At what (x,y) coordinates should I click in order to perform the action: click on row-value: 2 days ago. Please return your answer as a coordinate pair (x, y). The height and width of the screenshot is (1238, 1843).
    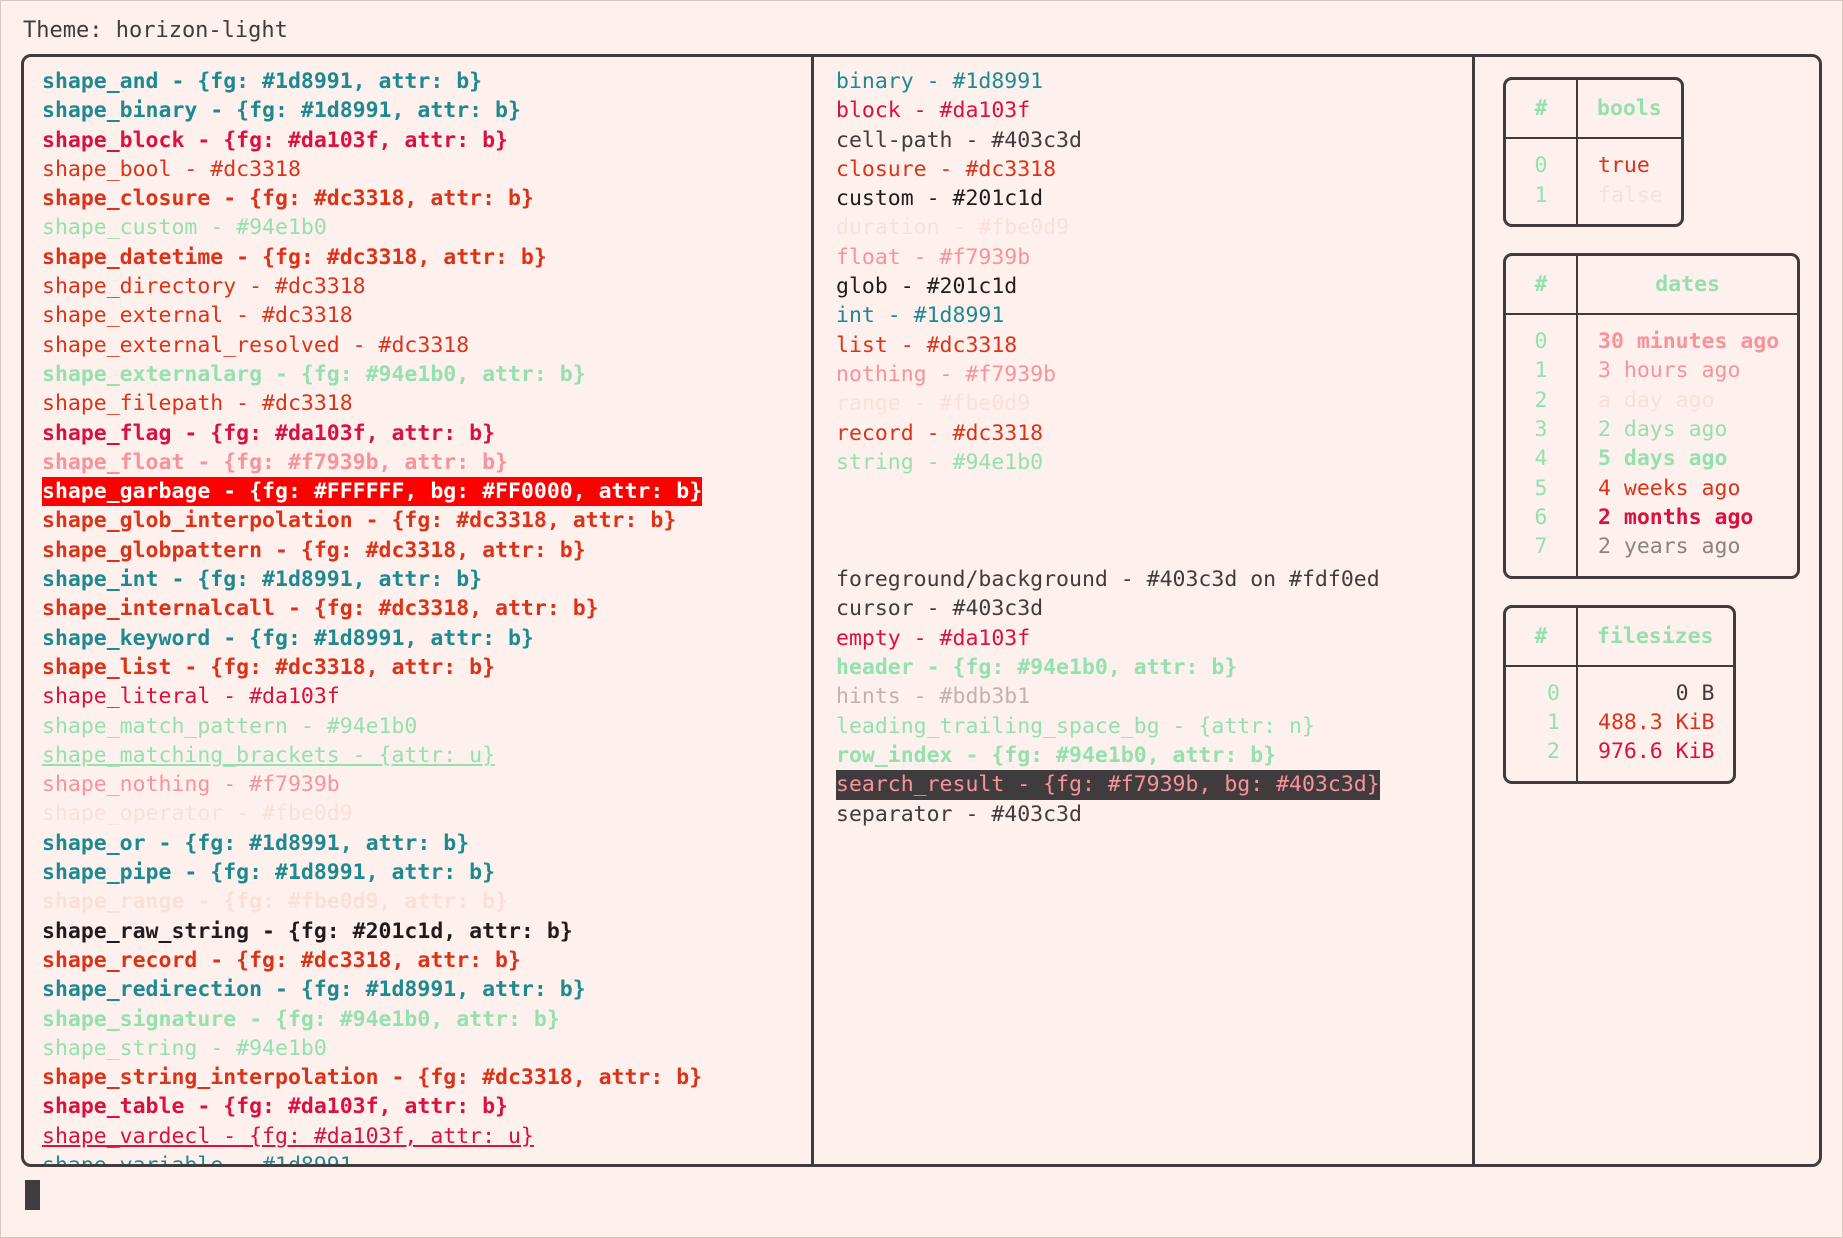
    Looking at the image, I should click on (1663, 430).